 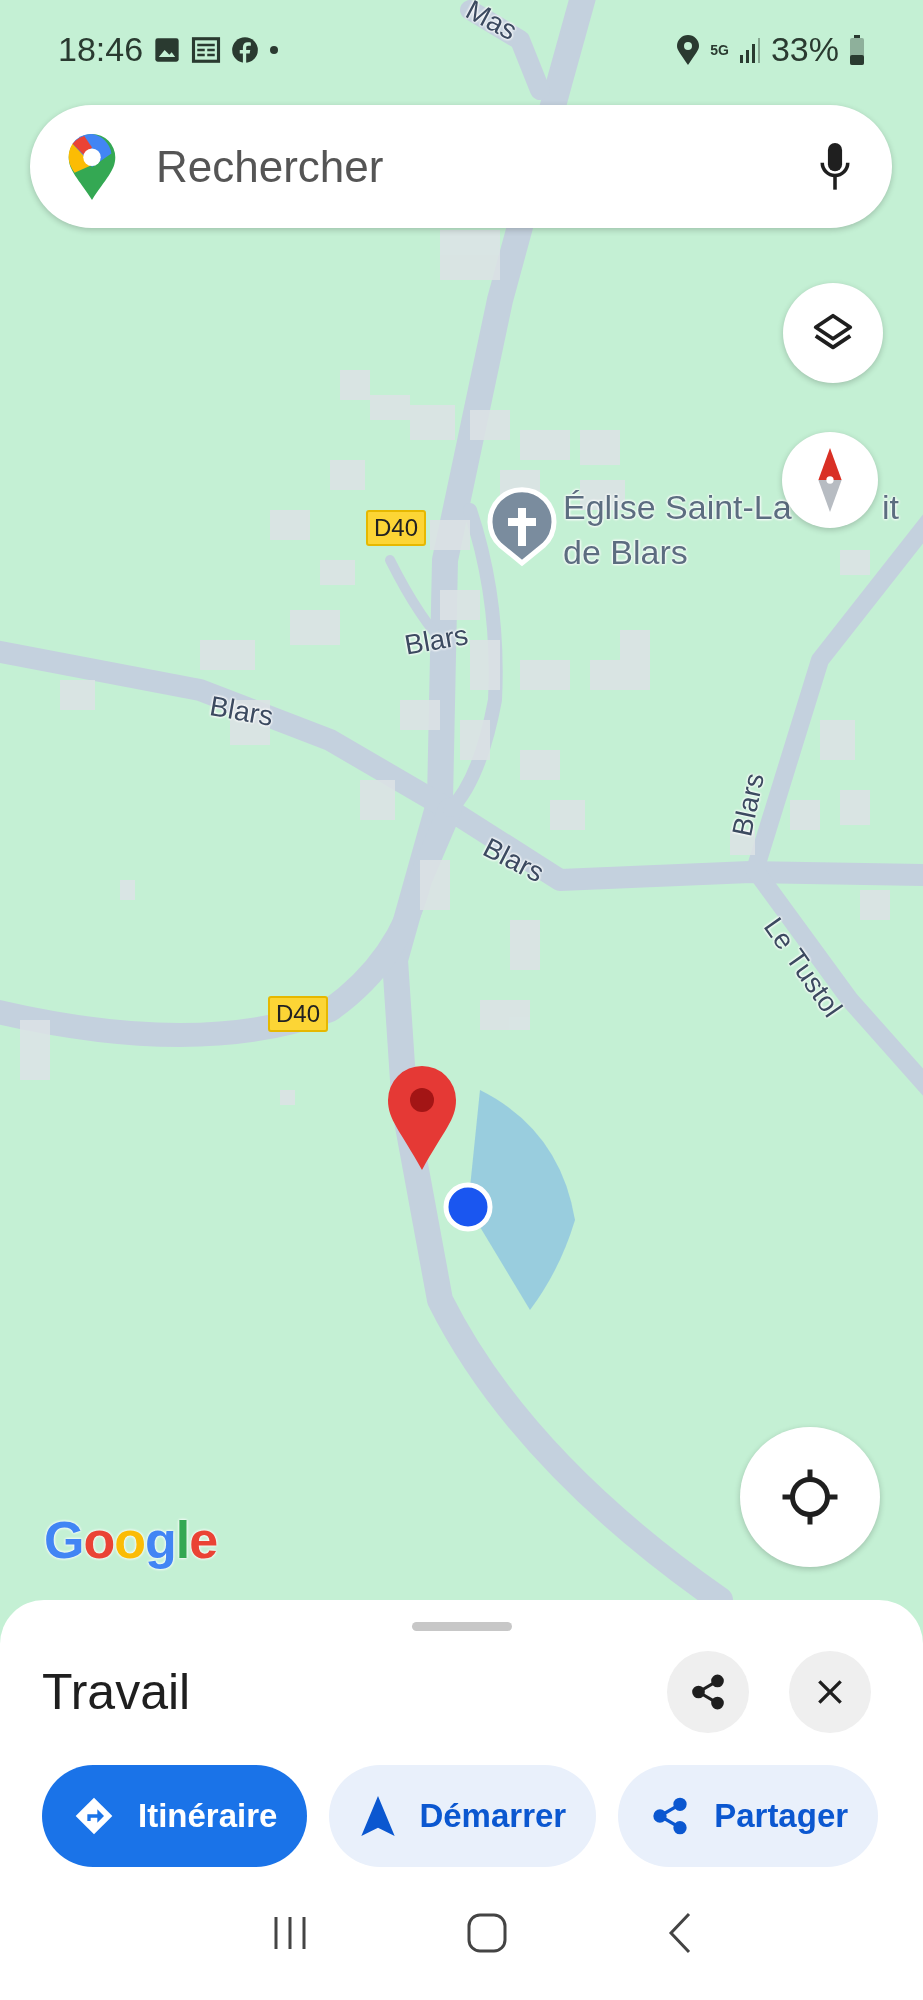 What do you see at coordinates (116, 1692) in the screenshot?
I see `place-title: Travail` at bounding box center [116, 1692].